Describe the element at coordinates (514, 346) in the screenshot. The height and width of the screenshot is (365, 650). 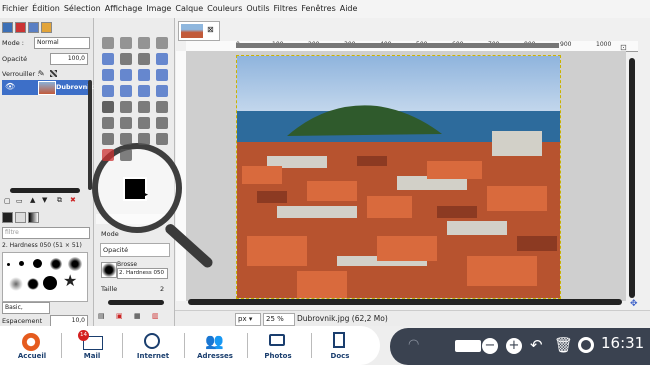
I see `zoom-in-icon: +` at that location.